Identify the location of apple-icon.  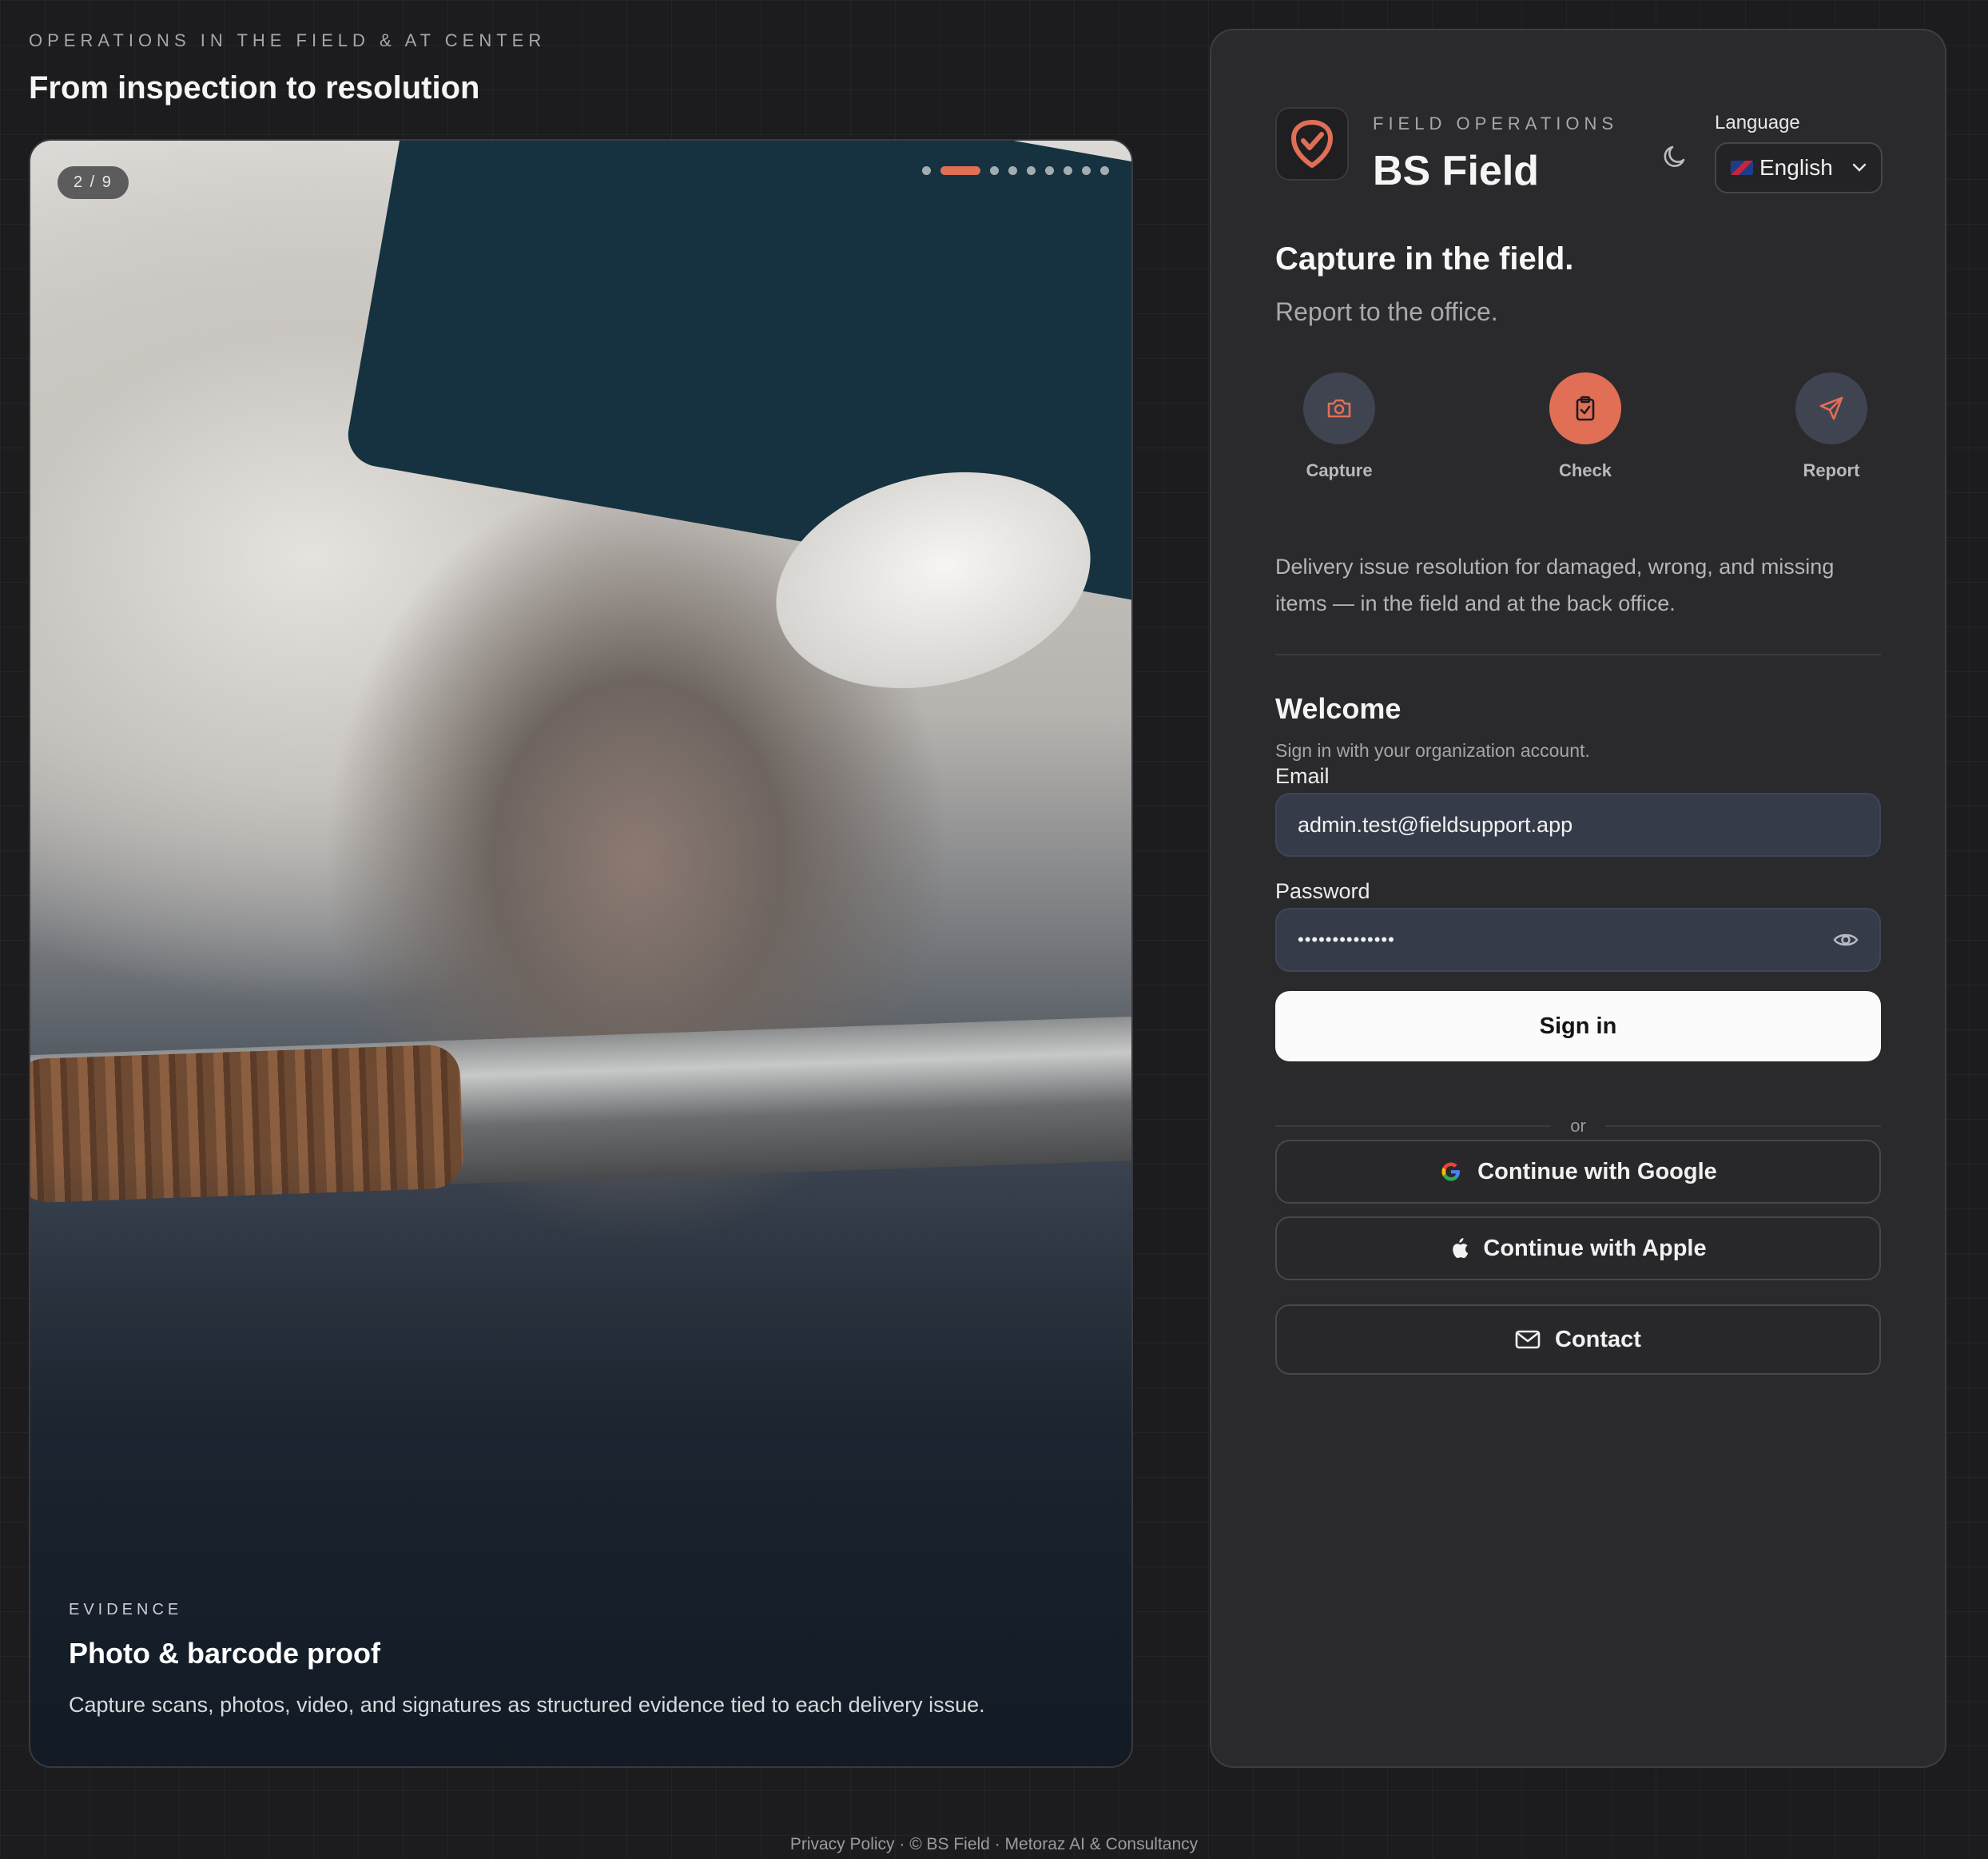
(1461, 1248).